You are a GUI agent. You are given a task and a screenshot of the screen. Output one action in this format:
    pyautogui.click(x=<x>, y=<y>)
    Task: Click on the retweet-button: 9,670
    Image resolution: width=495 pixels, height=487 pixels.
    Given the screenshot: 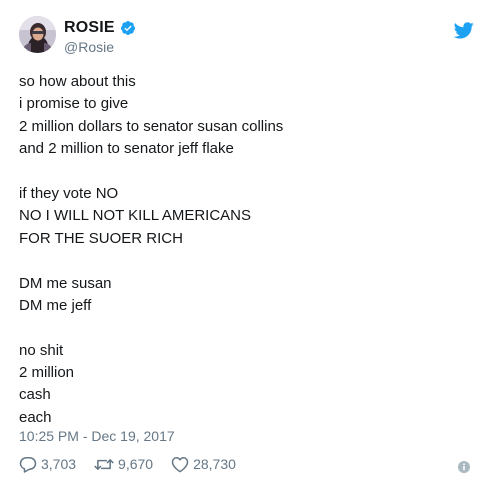 What is the action you would take?
    pyautogui.click(x=123, y=464)
    